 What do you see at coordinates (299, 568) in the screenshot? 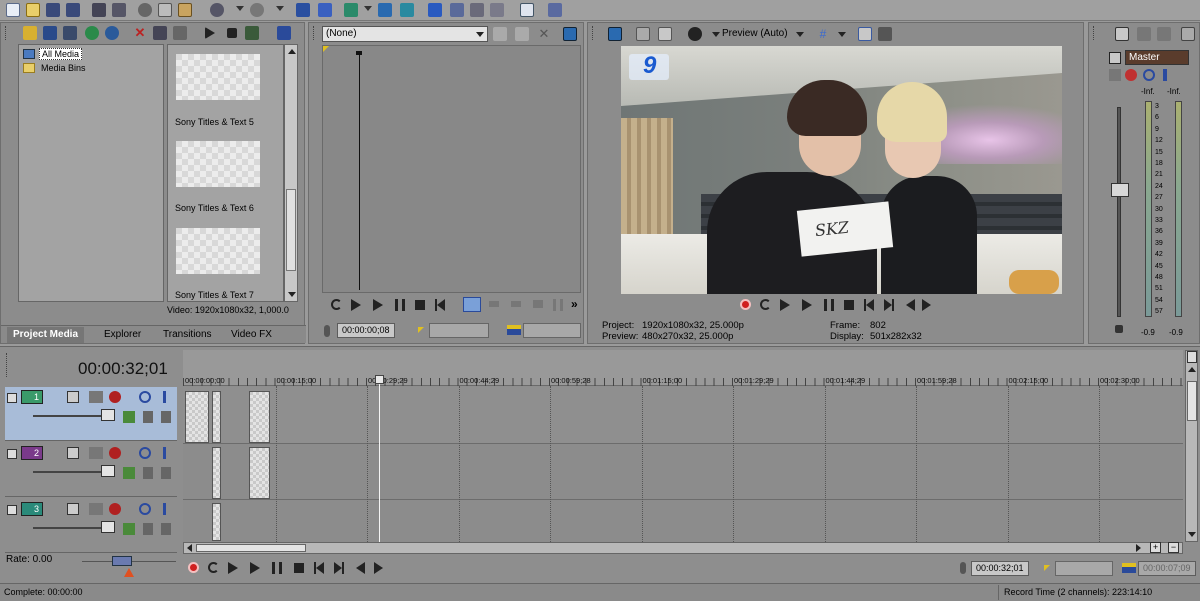
I see `stop-icon` at bounding box center [299, 568].